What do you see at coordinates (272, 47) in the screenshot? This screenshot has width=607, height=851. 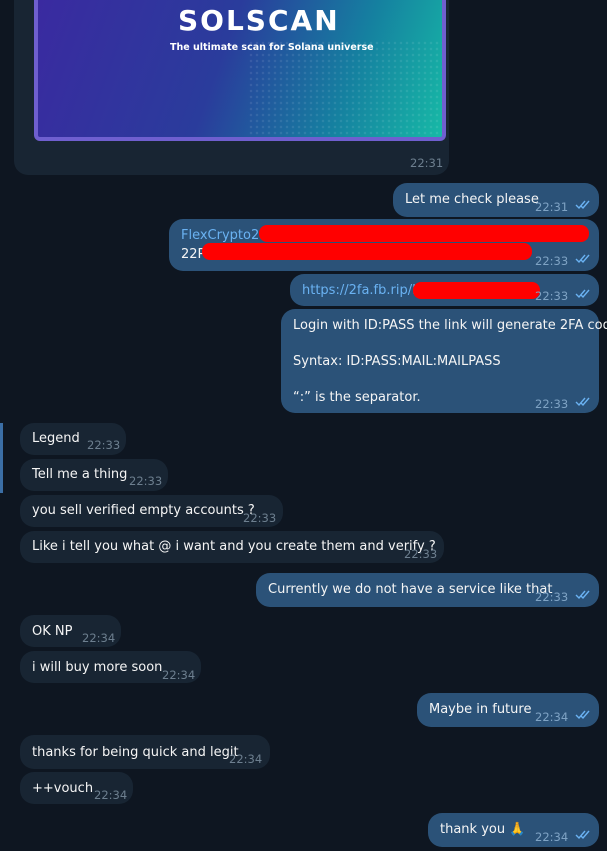 I see `banner-tagline: The ultimate scan for Solana universe` at bounding box center [272, 47].